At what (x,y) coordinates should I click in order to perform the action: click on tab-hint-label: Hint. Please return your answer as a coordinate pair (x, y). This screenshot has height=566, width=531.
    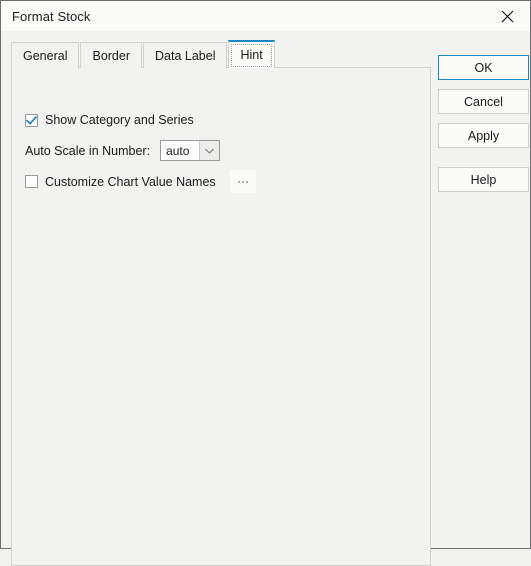
    Looking at the image, I should click on (251, 55).